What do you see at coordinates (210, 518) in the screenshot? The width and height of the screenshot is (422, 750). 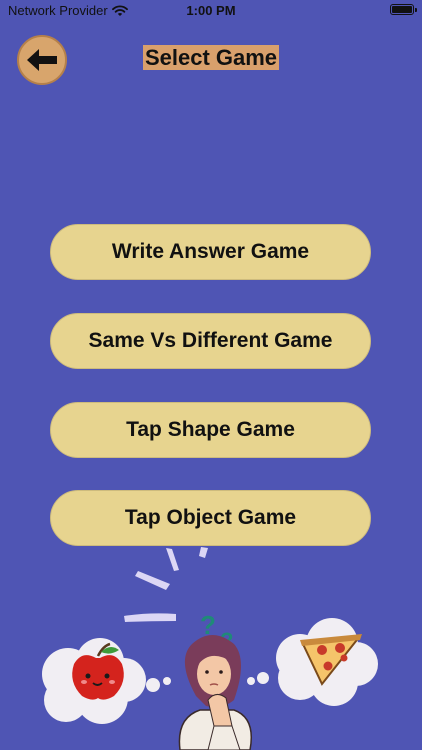 I see `tap-object-game-button: Tap Object Game` at bounding box center [210, 518].